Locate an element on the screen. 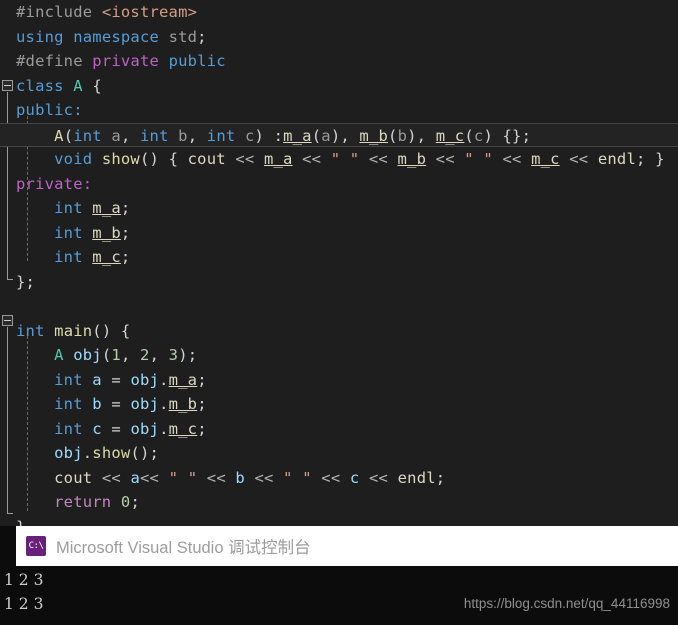 The width and height of the screenshot is (678, 625). token-equals: = is located at coordinates (116, 404).